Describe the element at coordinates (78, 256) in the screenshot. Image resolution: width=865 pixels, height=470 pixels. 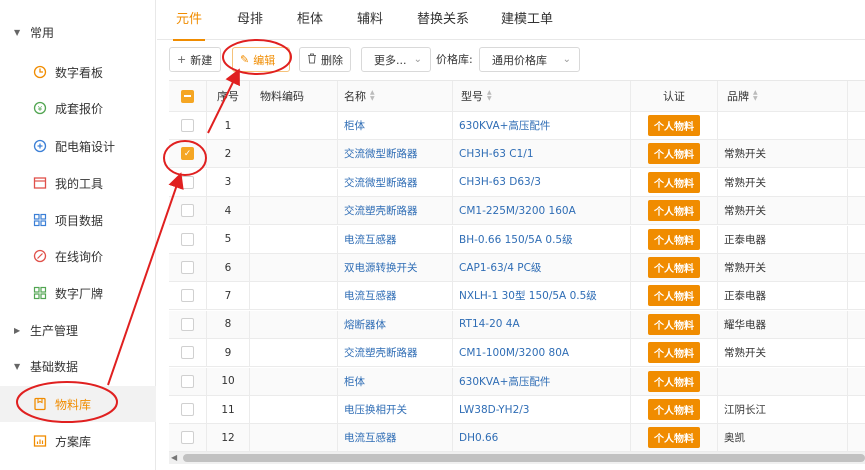
I see `sidebar-item-inquiry: 在线询价` at that location.